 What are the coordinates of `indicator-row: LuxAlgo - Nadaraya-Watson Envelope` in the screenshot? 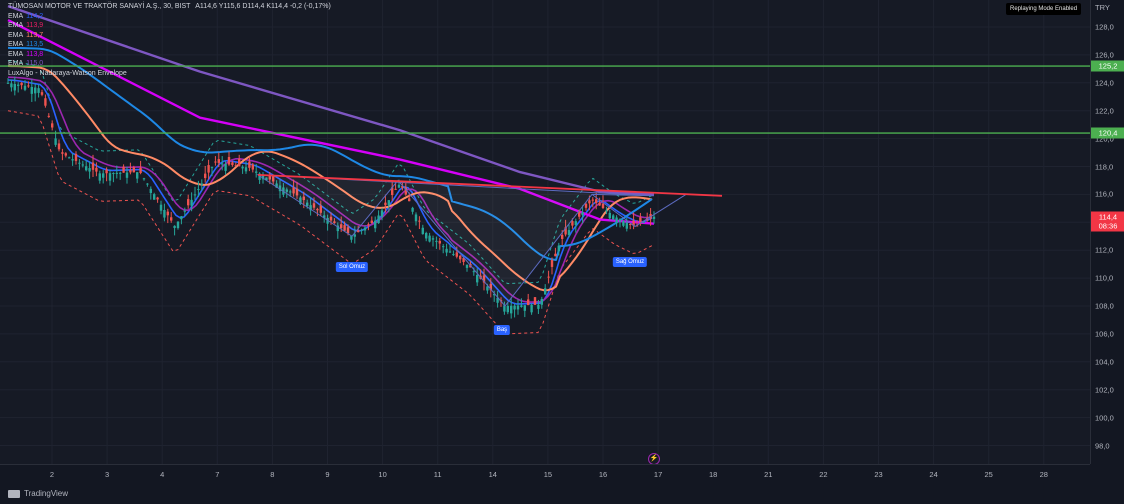 It's located at (169, 74).